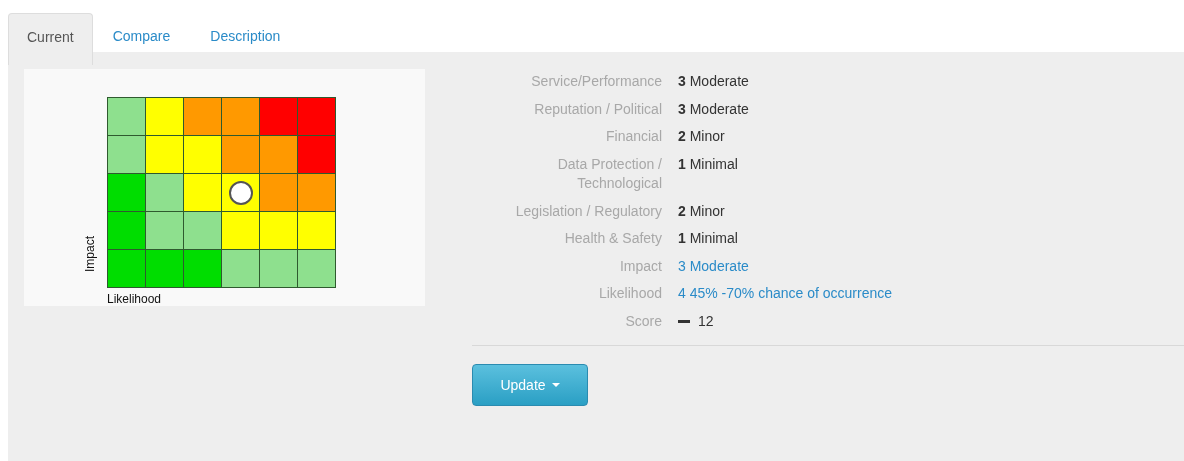 The image size is (1184, 461). What do you see at coordinates (555, 385) in the screenshot?
I see `caret-icon` at bounding box center [555, 385].